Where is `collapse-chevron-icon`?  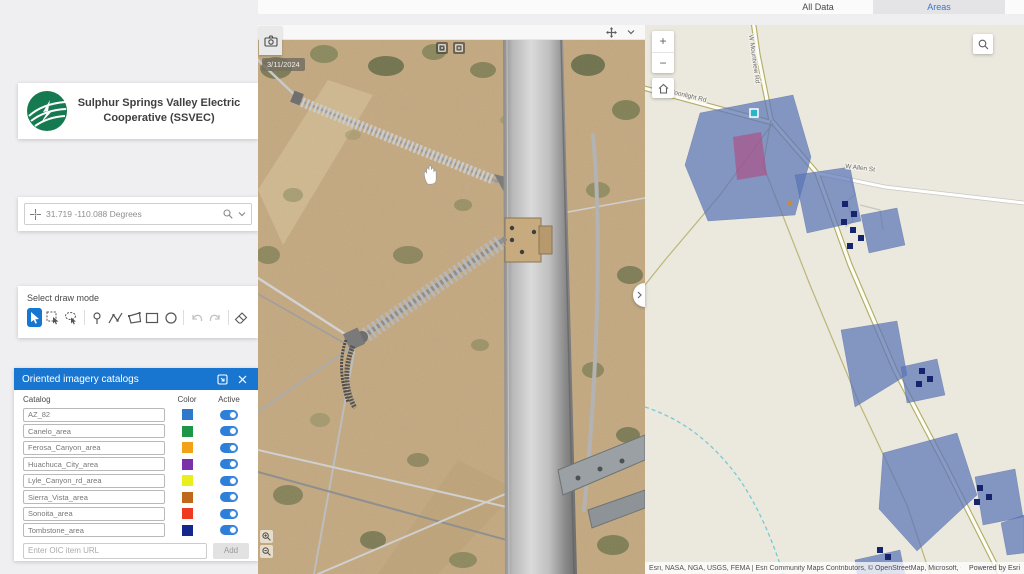
collapse-chevron-icon is located at coordinates (631, 32).